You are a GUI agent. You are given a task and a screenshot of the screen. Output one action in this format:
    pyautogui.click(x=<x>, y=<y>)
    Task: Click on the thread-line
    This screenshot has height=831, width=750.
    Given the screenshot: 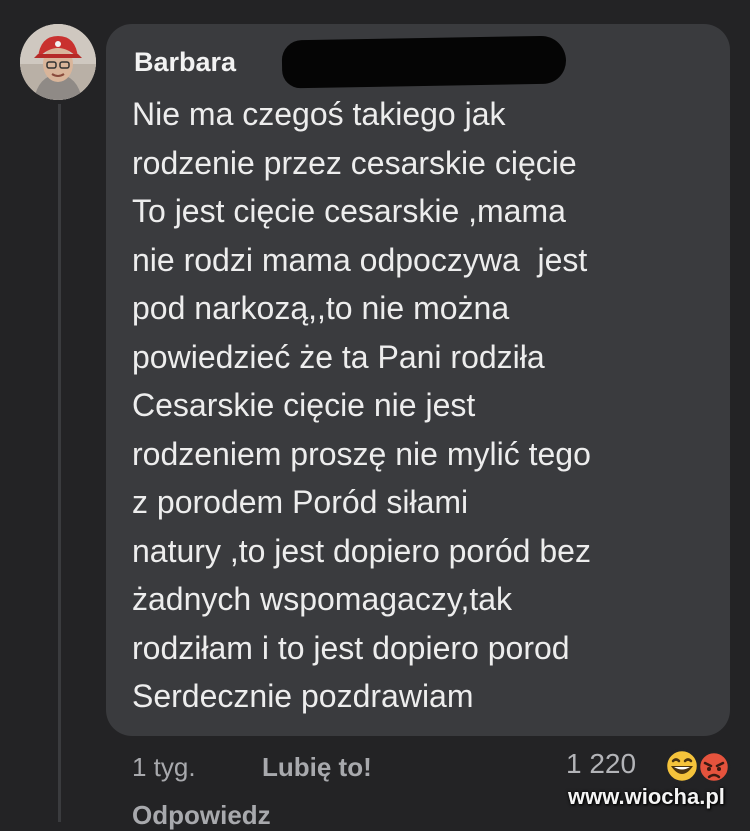 What is the action you would take?
    pyautogui.click(x=59, y=463)
    